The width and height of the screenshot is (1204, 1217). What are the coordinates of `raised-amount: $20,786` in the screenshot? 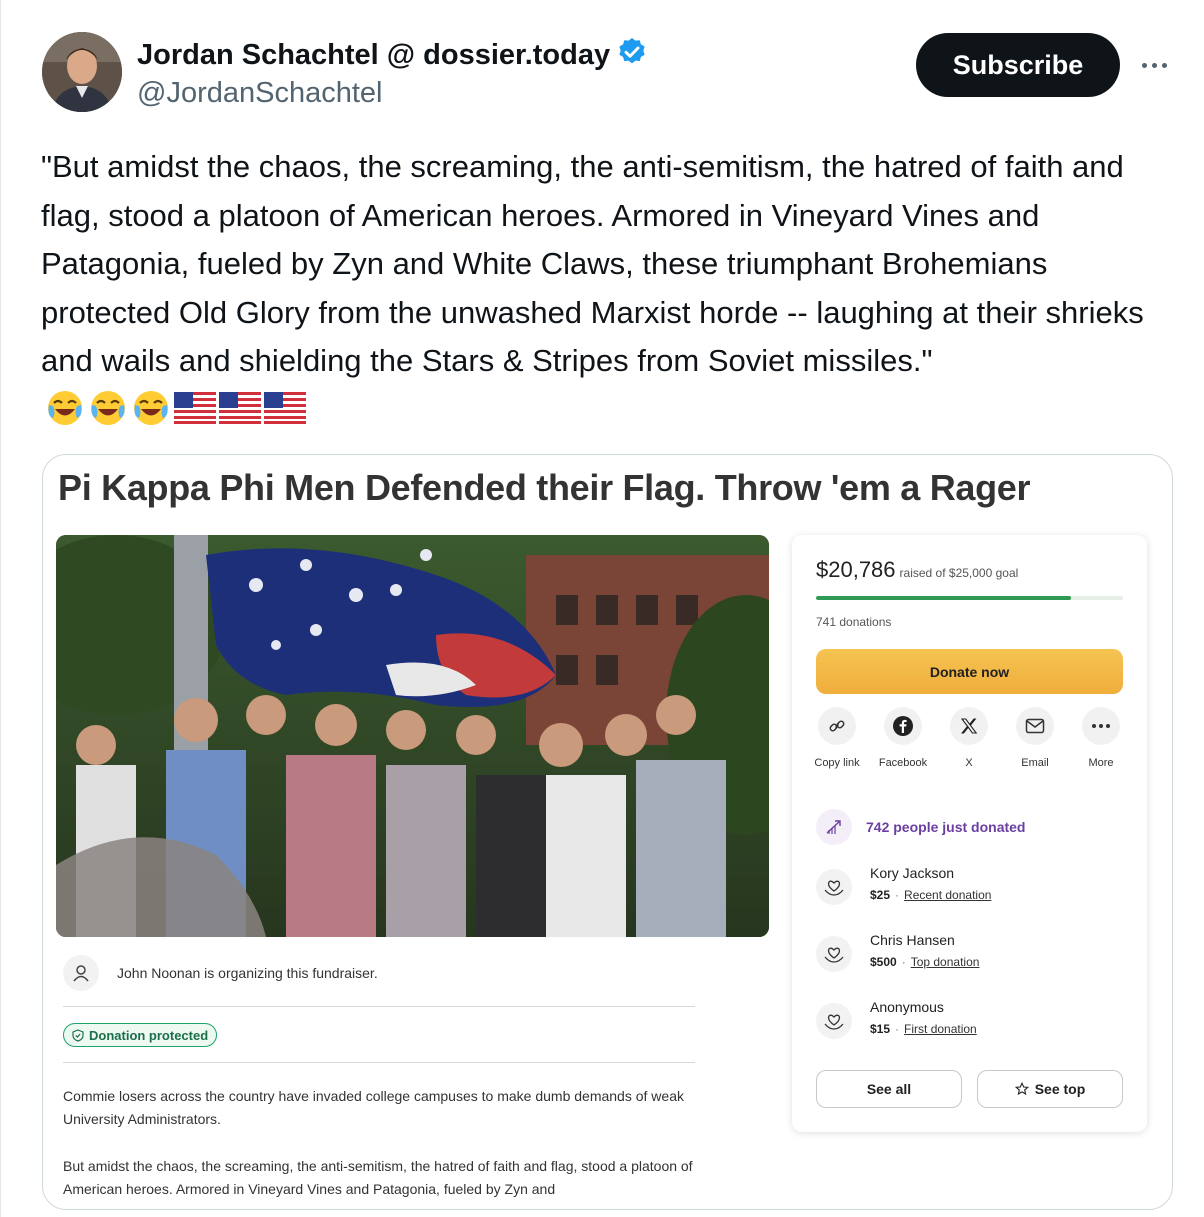 It's located at (856, 569).